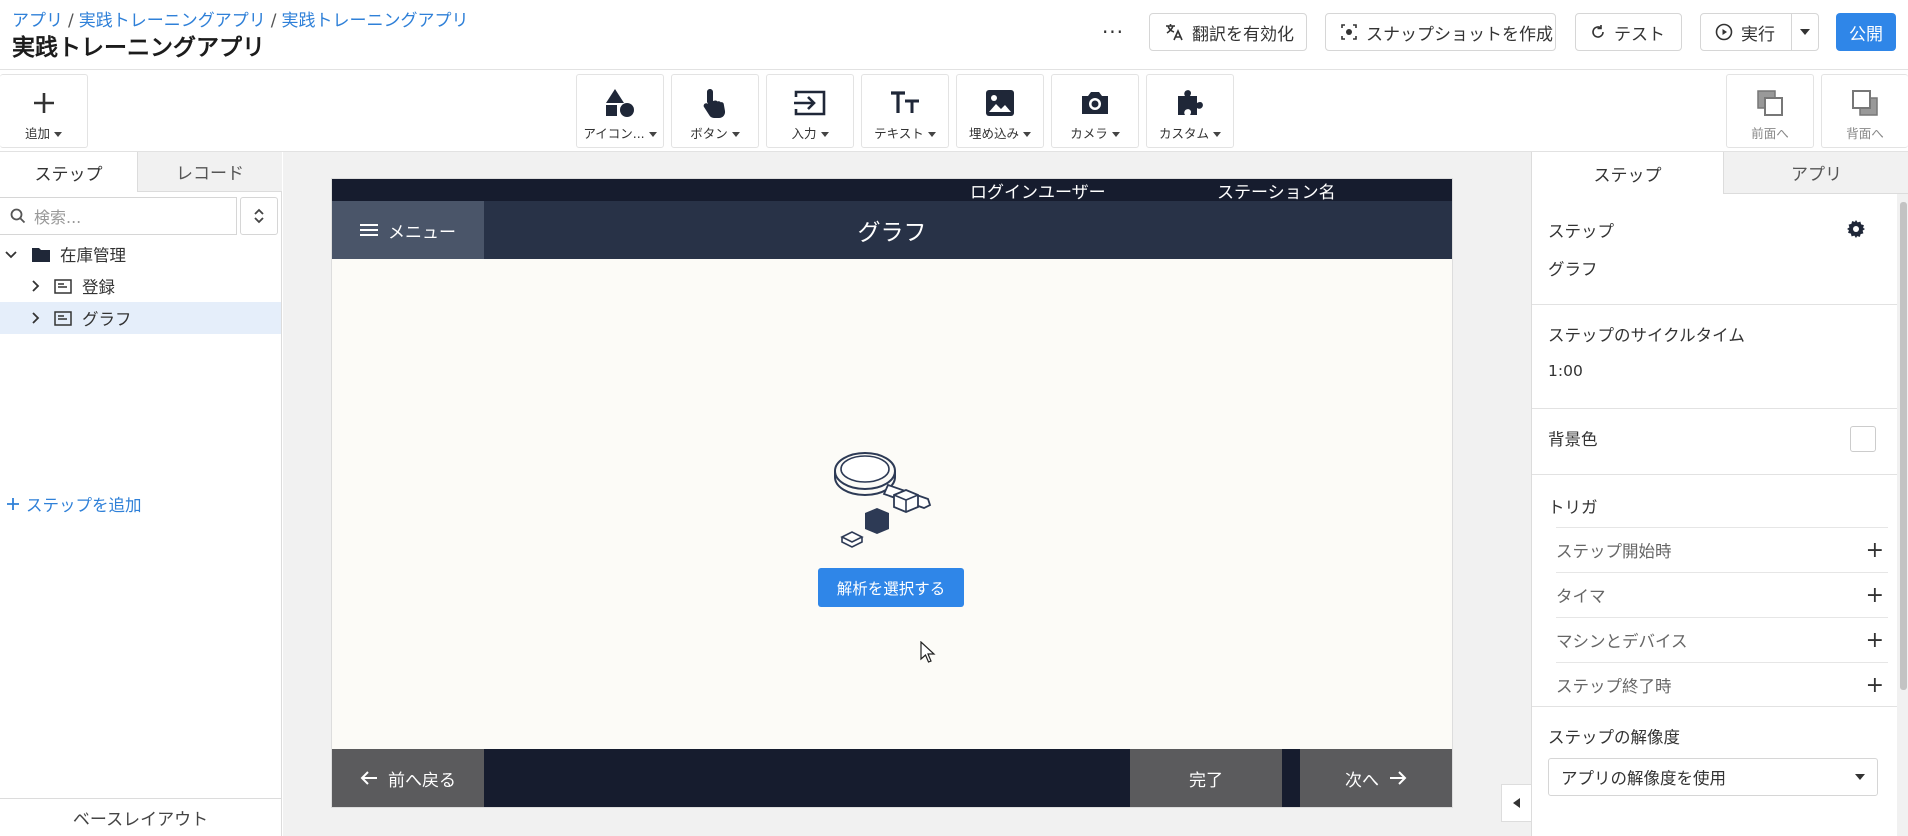 This screenshot has height=836, width=1908. What do you see at coordinates (1573, 268) in the screenshot?
I see `step-name-value: グラフ` at bounding box center [1573, 268].